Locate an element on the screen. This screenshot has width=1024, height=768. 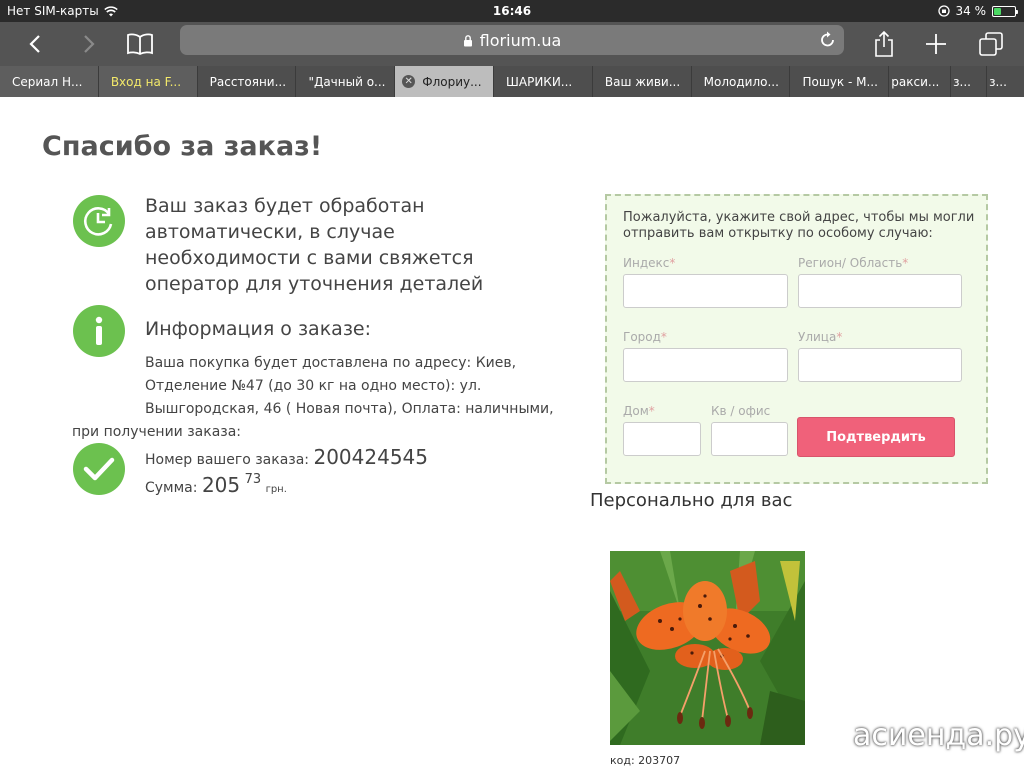
back-button is located at coordinates (35, 44).